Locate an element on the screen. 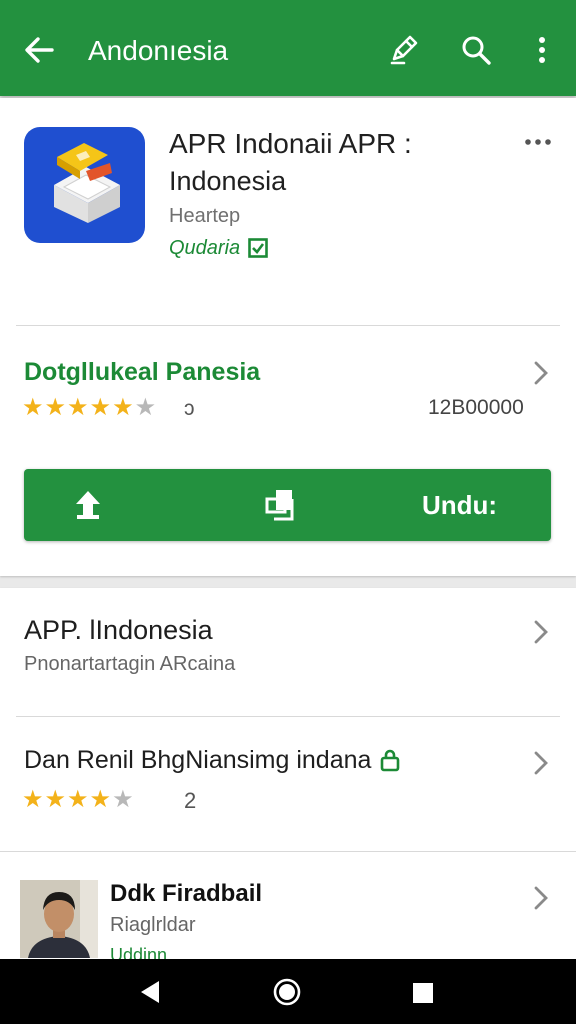  back-arrow-icon is located at coordinates (39, 50).